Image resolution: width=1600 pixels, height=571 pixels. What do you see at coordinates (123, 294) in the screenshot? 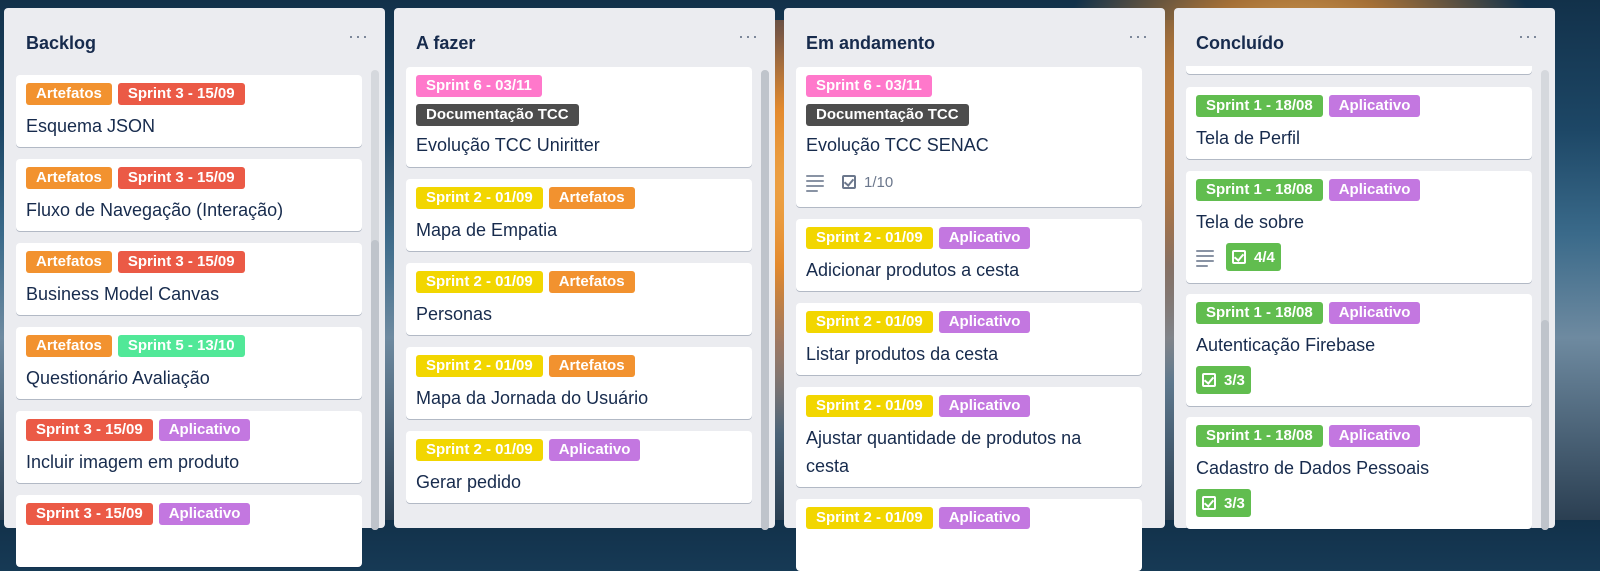
I see `card-title: Business Model Canvas` at bounding box center [123, 294].